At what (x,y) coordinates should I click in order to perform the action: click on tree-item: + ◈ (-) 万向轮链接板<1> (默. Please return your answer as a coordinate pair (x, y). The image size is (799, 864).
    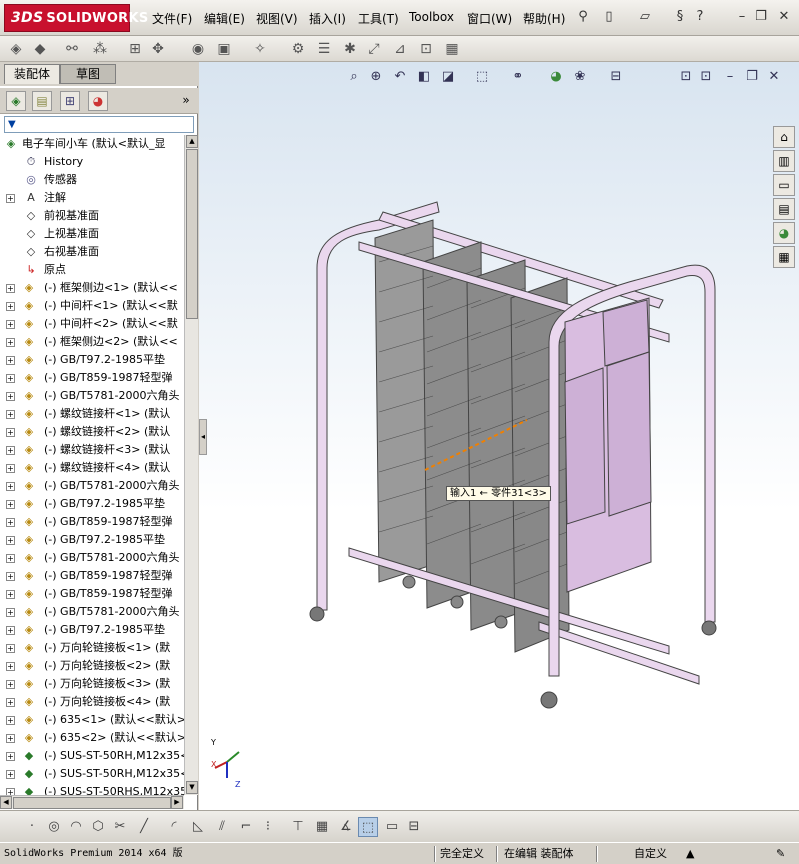
    Looking at the image, I should click on (92, 648).